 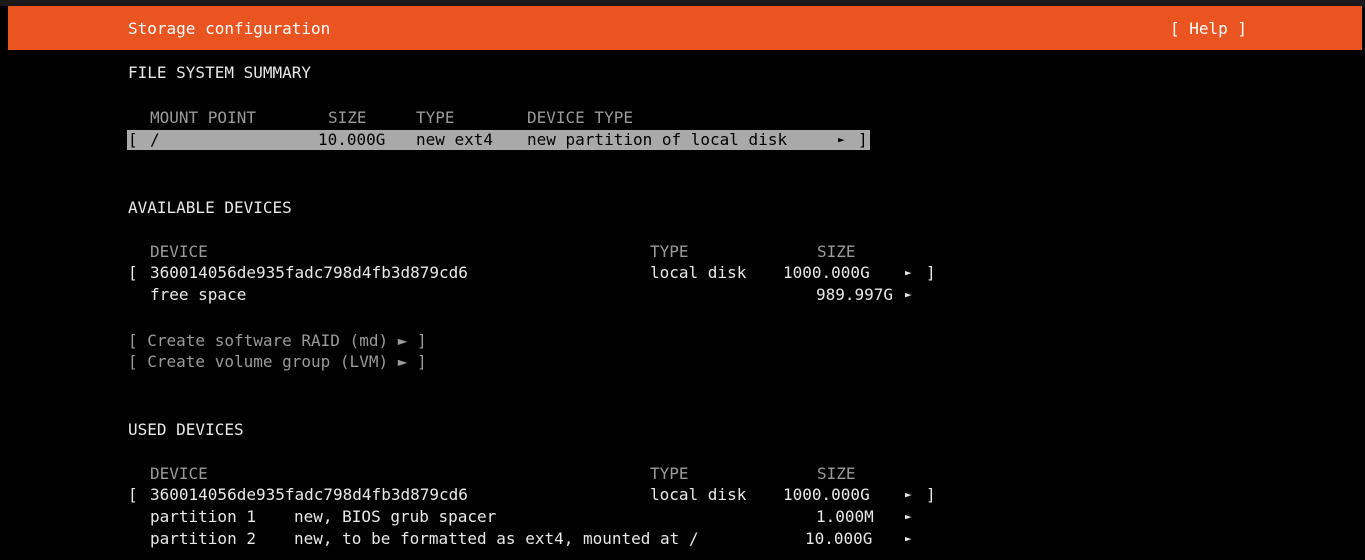 I want to click on used-column-size: SIZE, so click(x=836, y=473).